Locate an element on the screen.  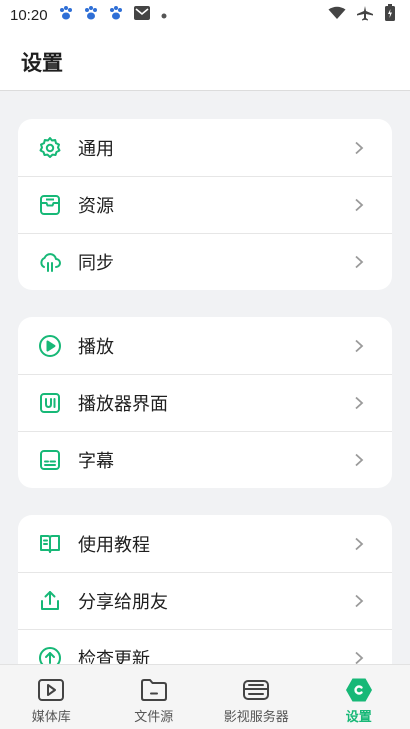
settings-item-player-ui: 播放器界面 is located at coordinates (205, 402).